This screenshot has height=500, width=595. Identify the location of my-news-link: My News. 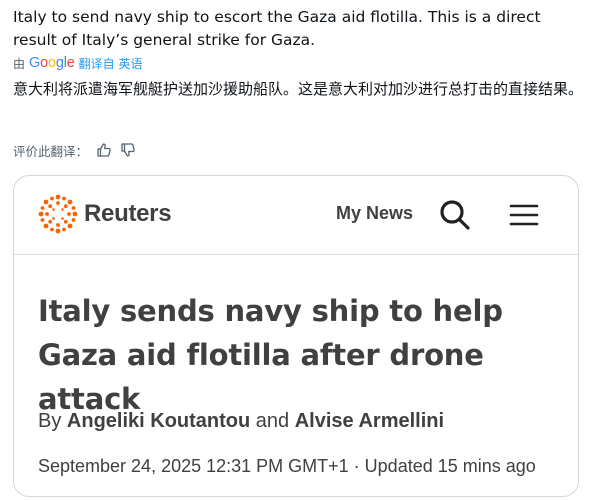
(374, 213).